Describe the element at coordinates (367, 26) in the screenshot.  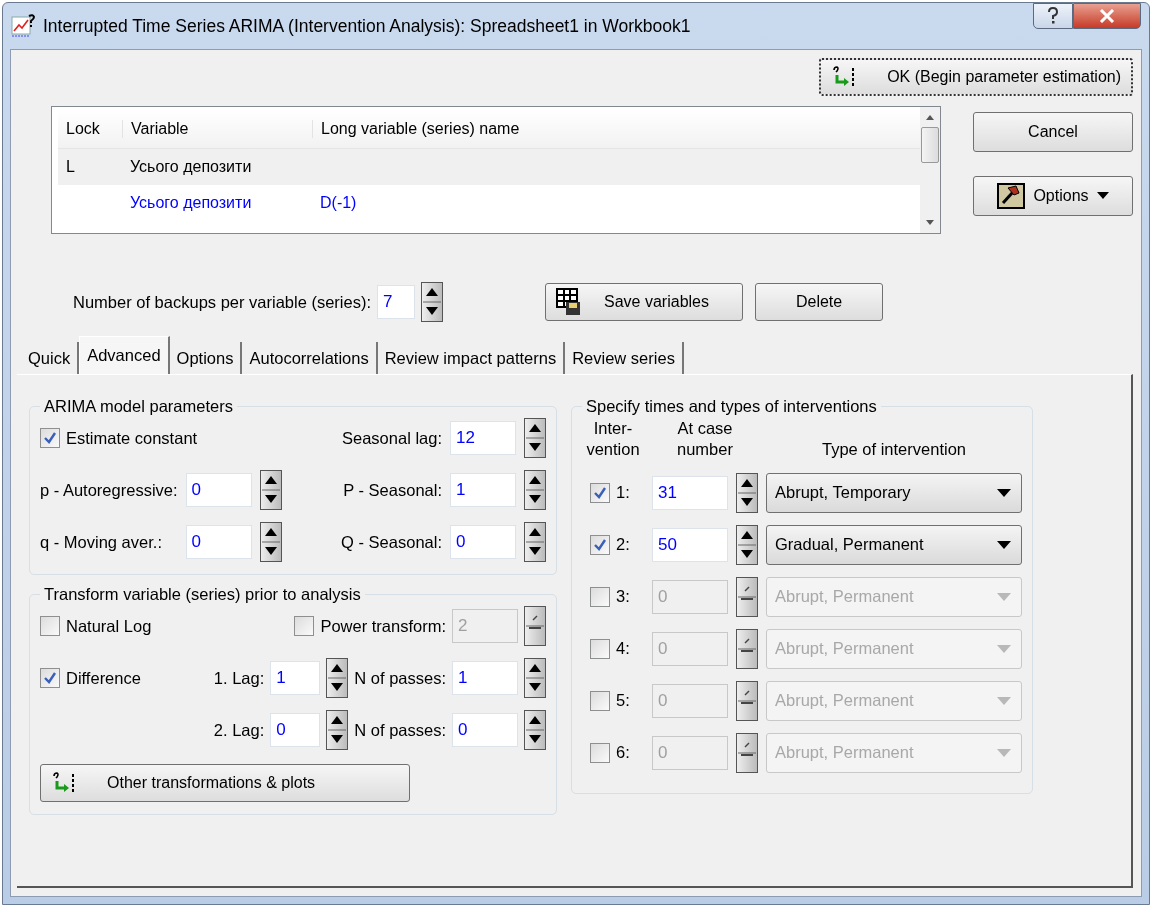
I see `window-title: Interrupted Time Series ARIMA (Intervention Analysis): Spreadsheet1 in Workbook1` at that location.